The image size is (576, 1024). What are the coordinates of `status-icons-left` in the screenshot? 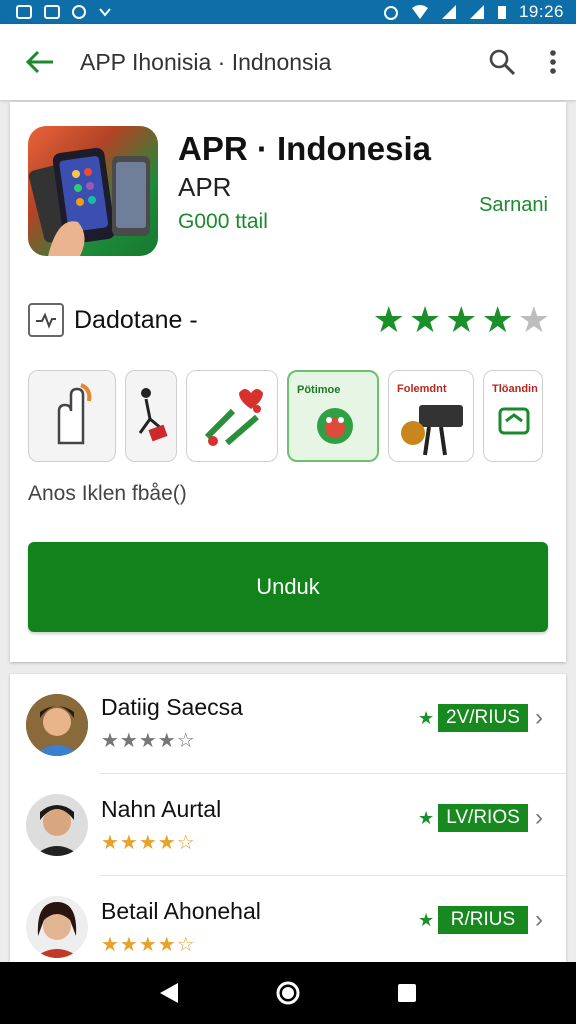 It's located at (64, 12).